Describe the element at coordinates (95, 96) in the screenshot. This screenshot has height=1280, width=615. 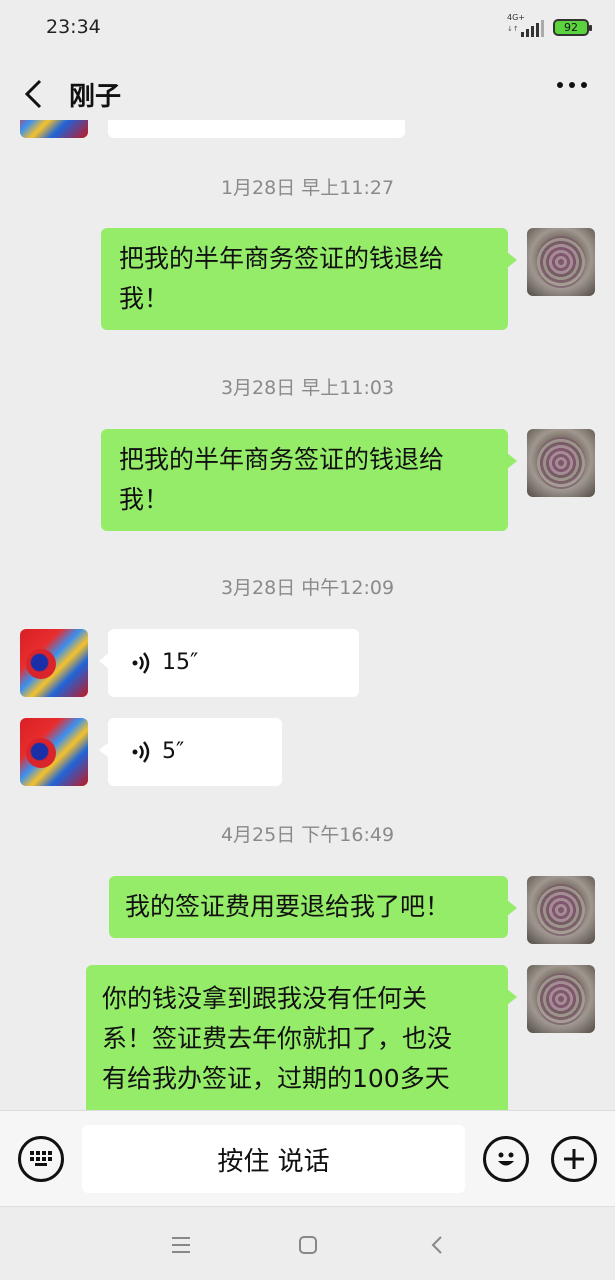
I see `chat-title: 刚子` at that location.